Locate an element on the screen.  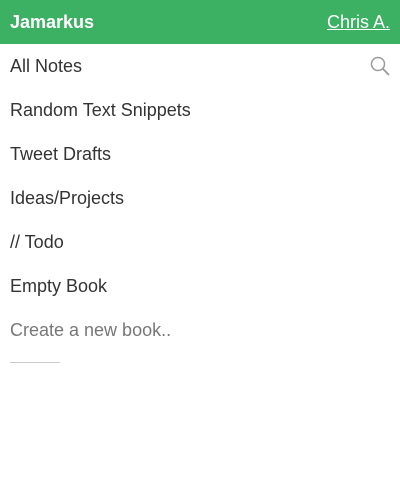
search-icon is located at coordinates (380, 66).